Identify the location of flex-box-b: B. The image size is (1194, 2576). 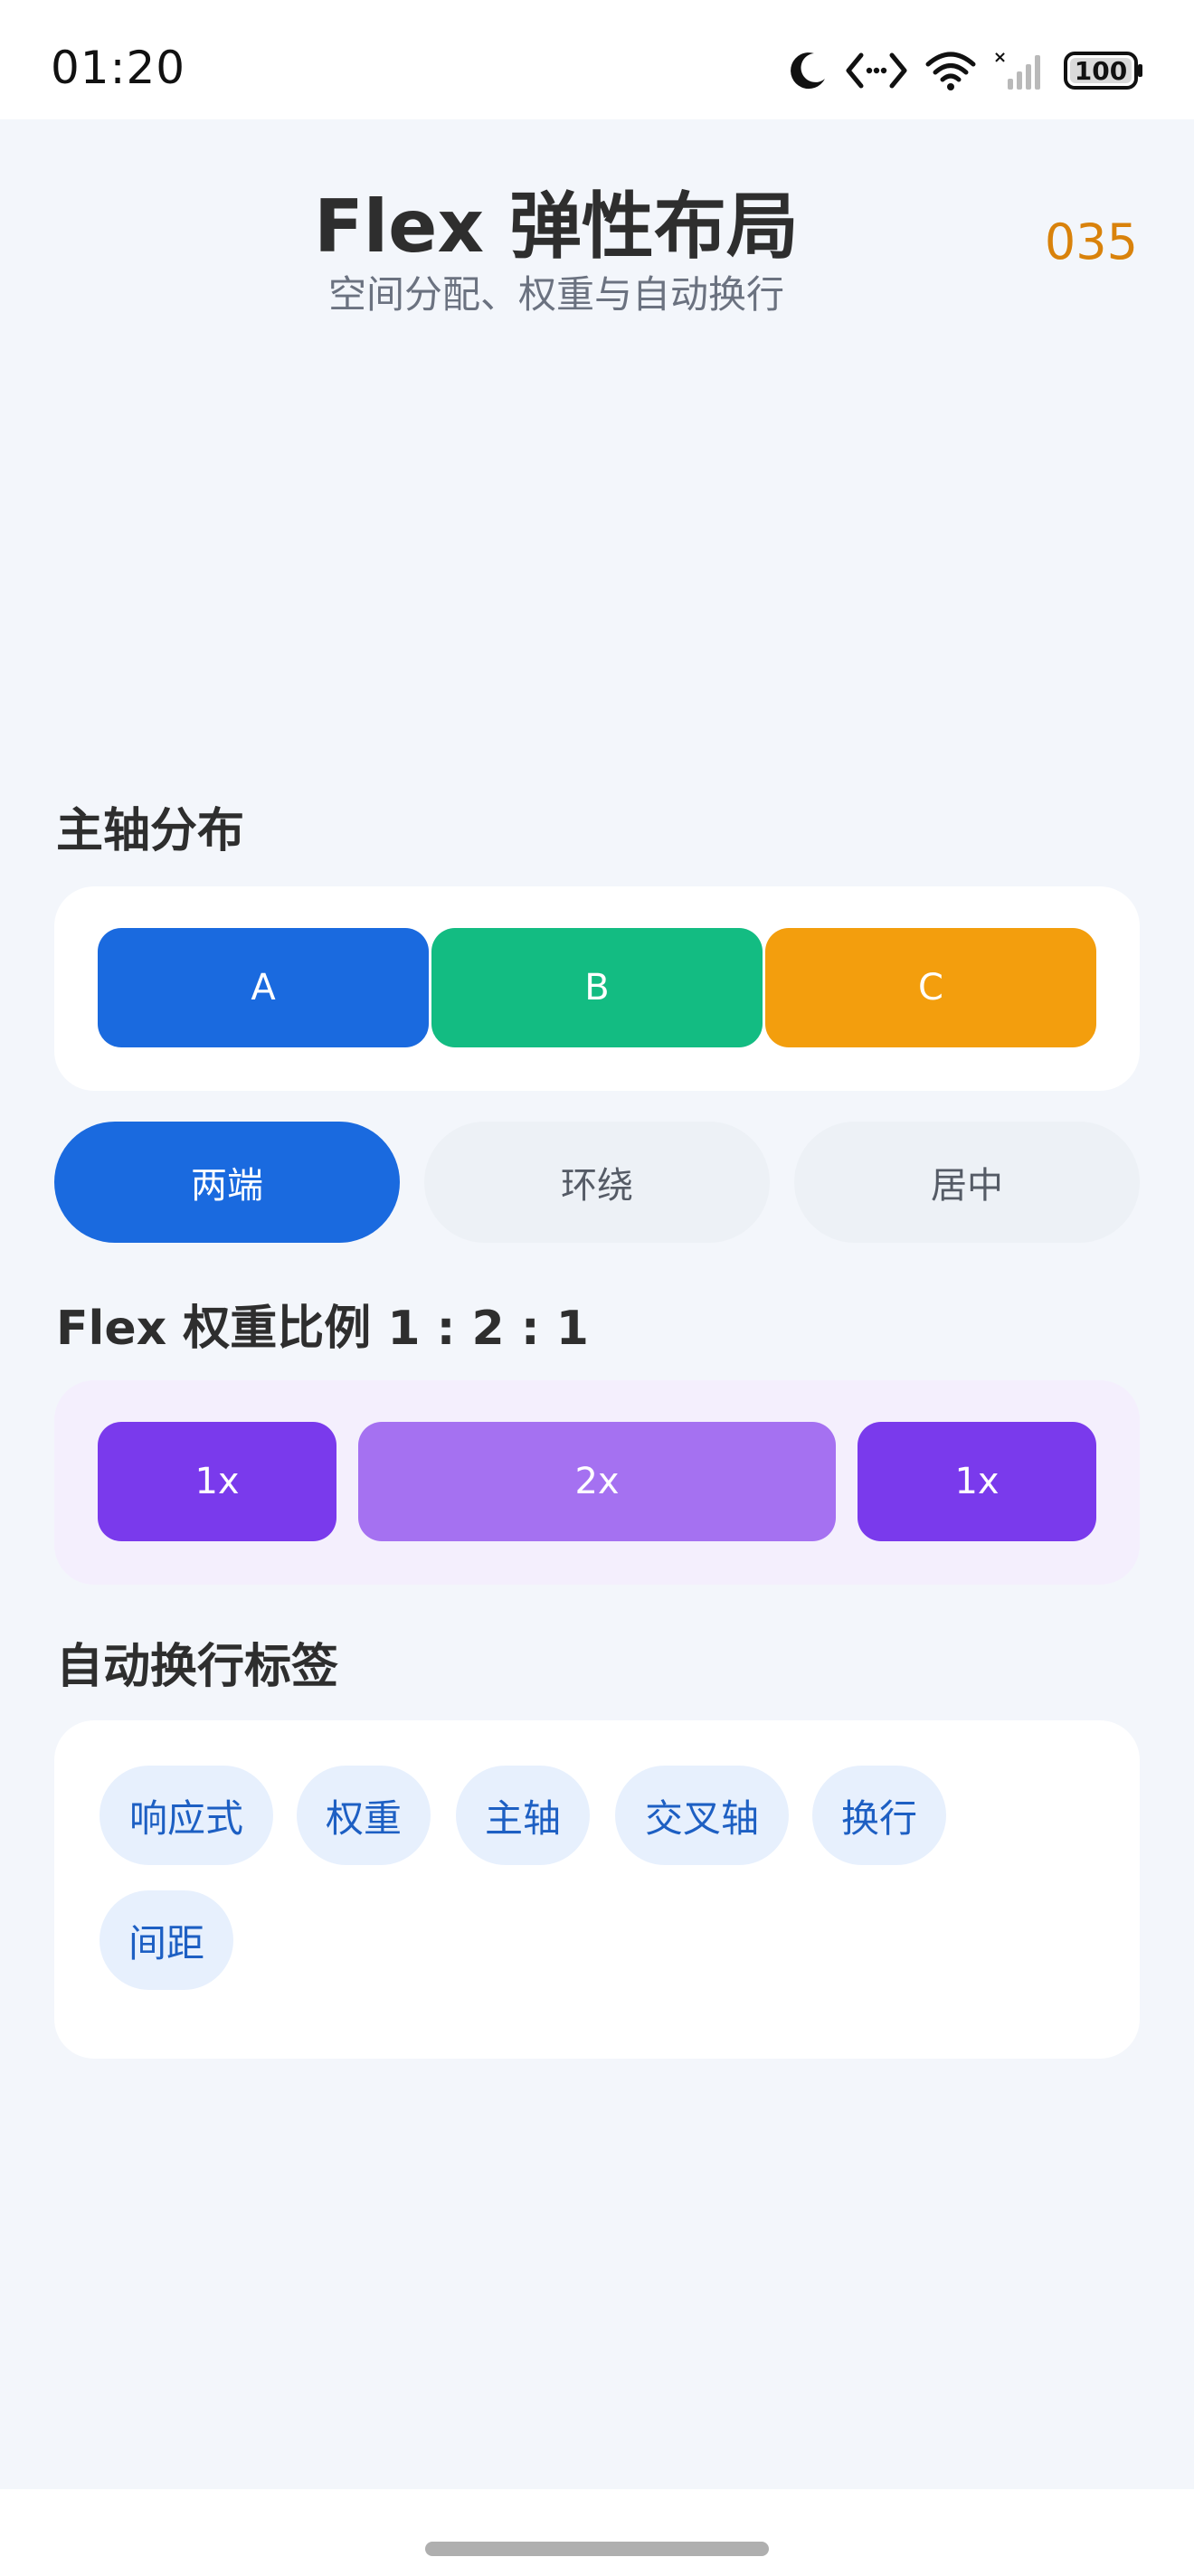
(597, 988).